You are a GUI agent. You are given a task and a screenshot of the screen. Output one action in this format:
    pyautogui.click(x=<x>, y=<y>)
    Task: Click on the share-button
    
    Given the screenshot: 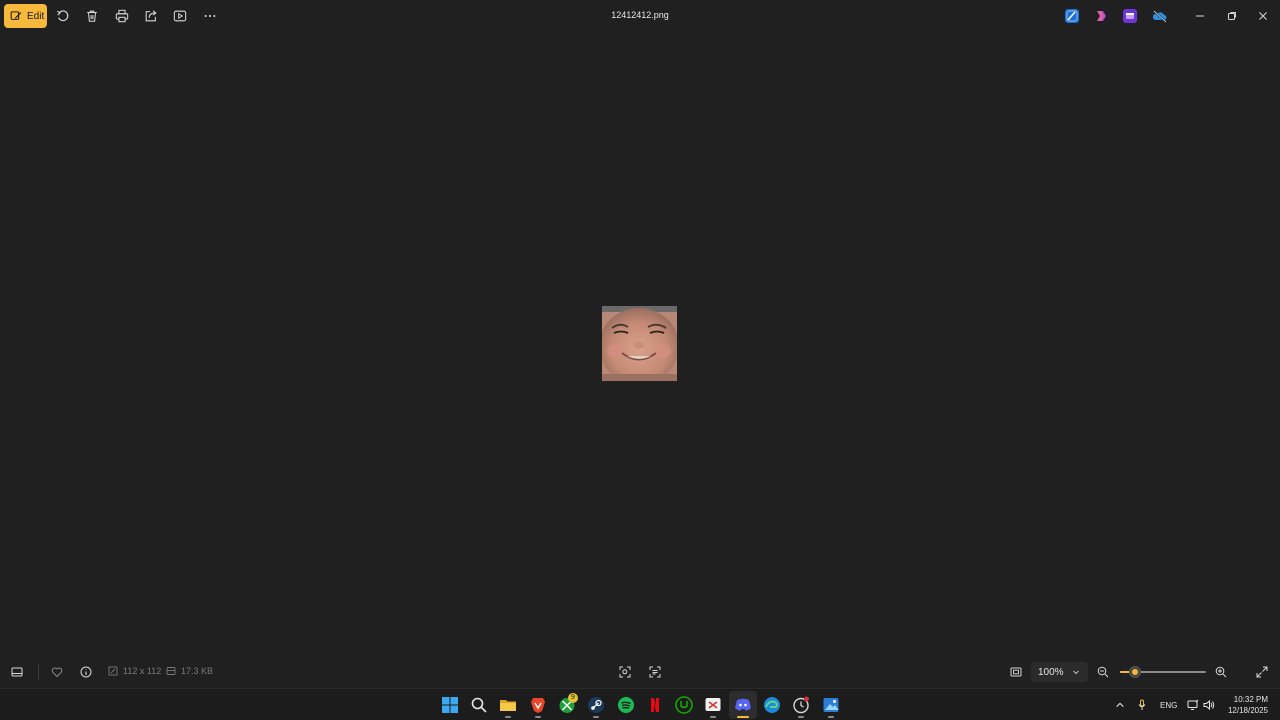 What is the action you would take?
    pyautogui.click(x=151, y=16)
    